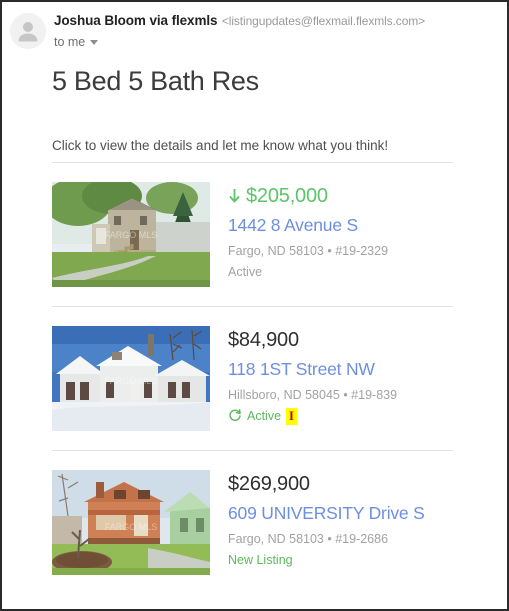  I want to click on sender-email: <listingupdates@flexmail.flexmls.com>, so click(323, 21).